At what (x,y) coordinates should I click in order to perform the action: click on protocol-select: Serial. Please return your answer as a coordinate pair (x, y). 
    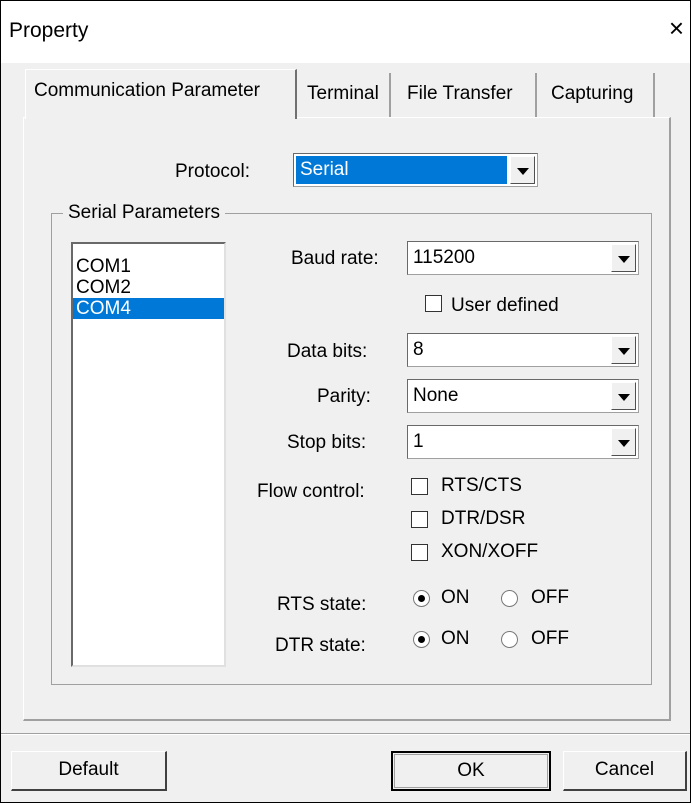
    Looking at the image, I should click on (415, 170).